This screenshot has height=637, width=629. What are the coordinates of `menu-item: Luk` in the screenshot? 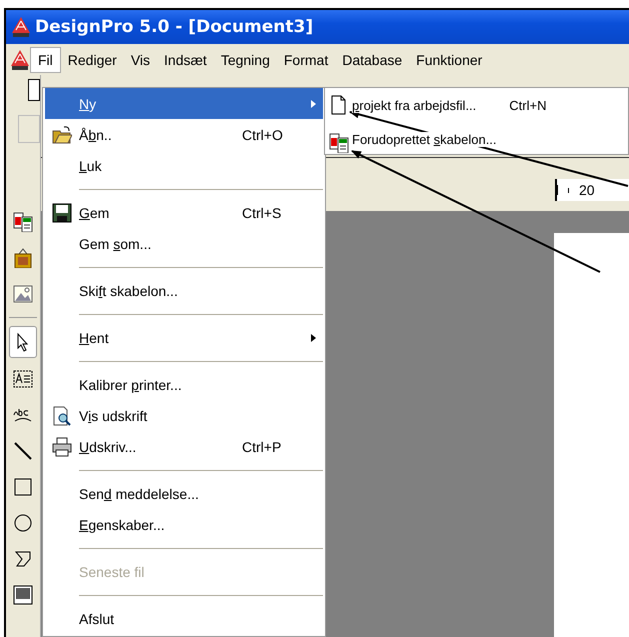 It's located at (184, 165).